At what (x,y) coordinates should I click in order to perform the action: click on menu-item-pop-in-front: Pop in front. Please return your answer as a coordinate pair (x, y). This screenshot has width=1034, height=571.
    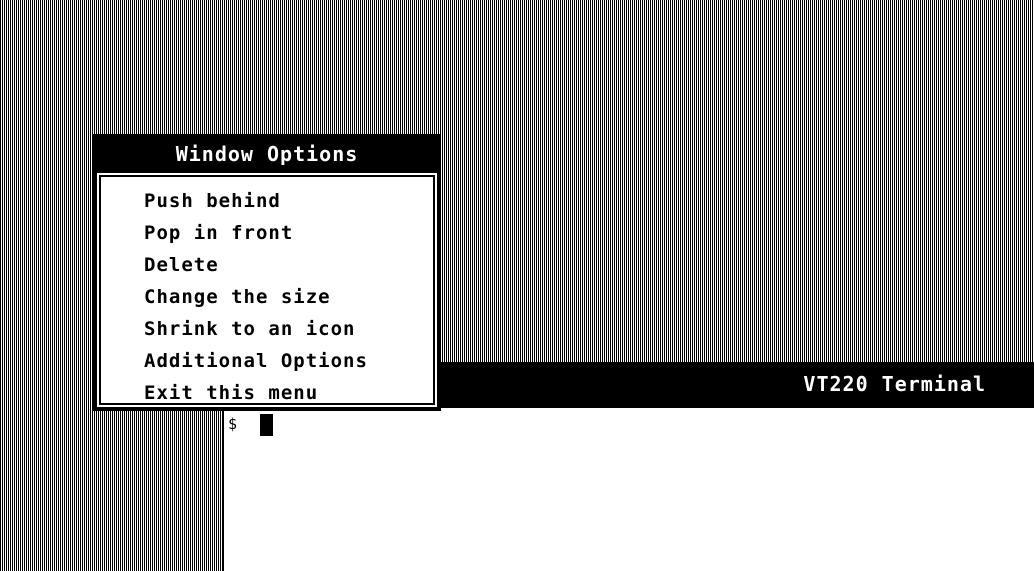
    Looking at the image, I should click on (288, 233).